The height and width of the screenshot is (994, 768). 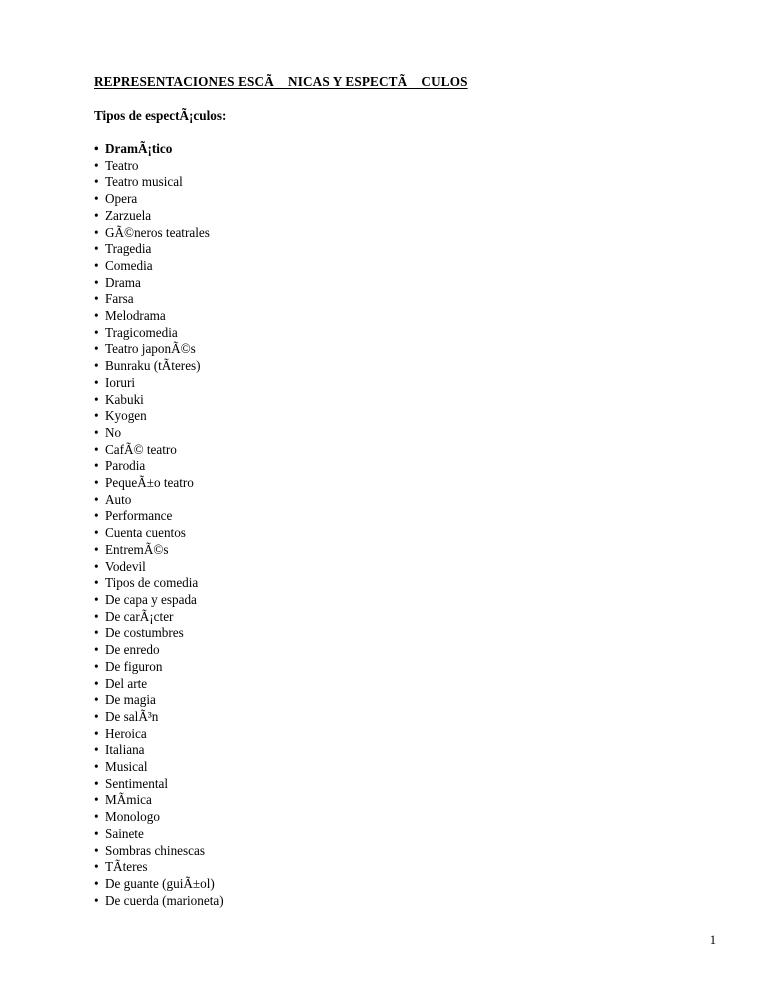 What do you see at coordinates (126, 733) in the screenshot?
I see `list-item-label: Heroica` at bounding box center [126, 733].